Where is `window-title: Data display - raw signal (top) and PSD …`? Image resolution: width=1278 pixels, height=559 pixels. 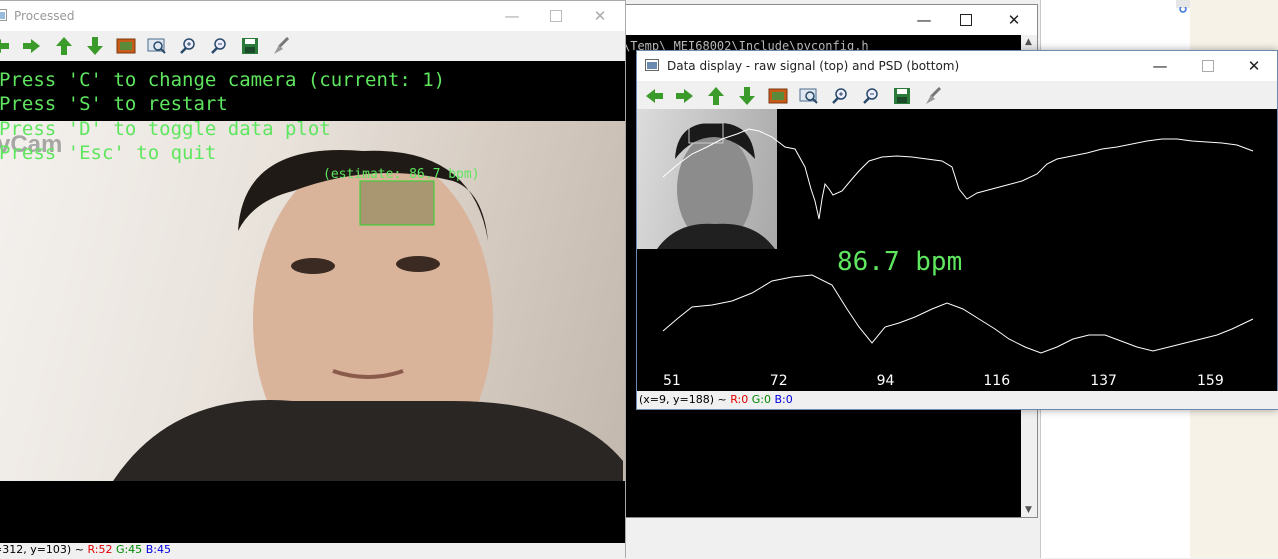 window-title: Data display - raw signal (top) and PSD … is located at coordinates (813, 66).